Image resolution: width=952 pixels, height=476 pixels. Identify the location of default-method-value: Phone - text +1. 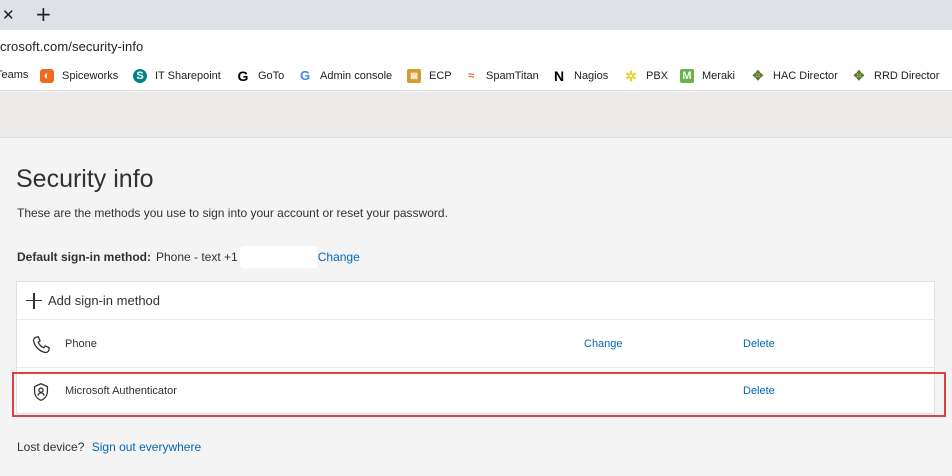
(197, 257).